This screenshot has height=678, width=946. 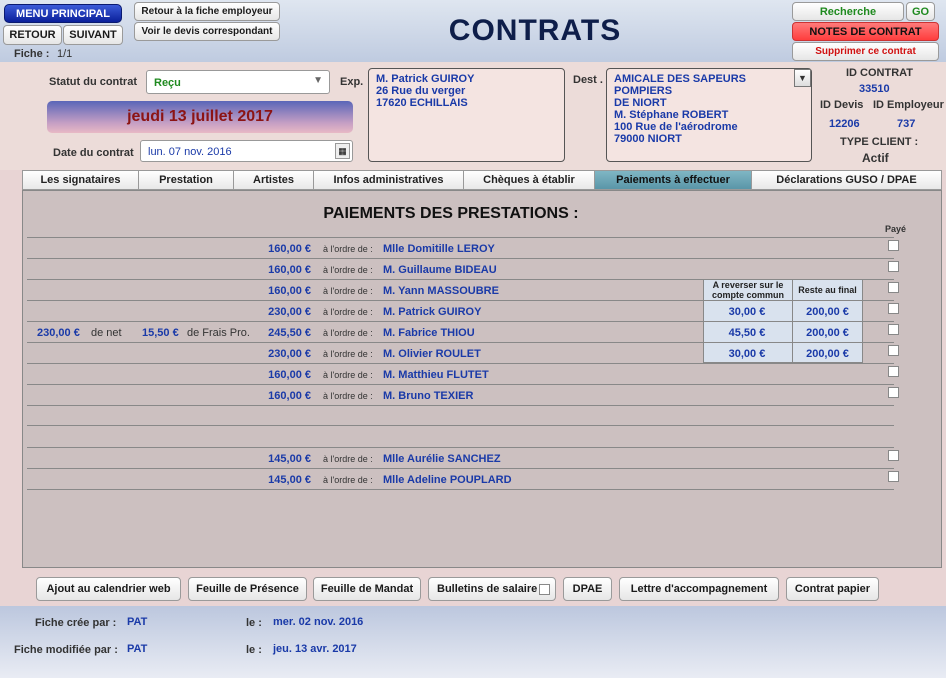 What do you see at coordinates (289, 333) in the screenshot?
I see `payment-amount: 245,50 €` at bounding box center [289, 333].